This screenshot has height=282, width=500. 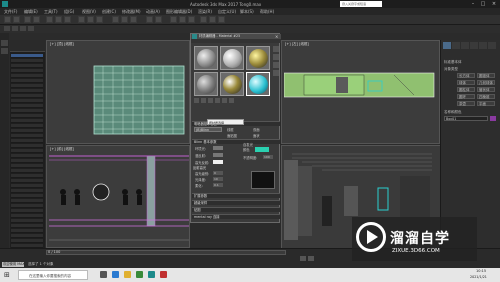 I want to click on background-icon, so click(x=276, y=65).